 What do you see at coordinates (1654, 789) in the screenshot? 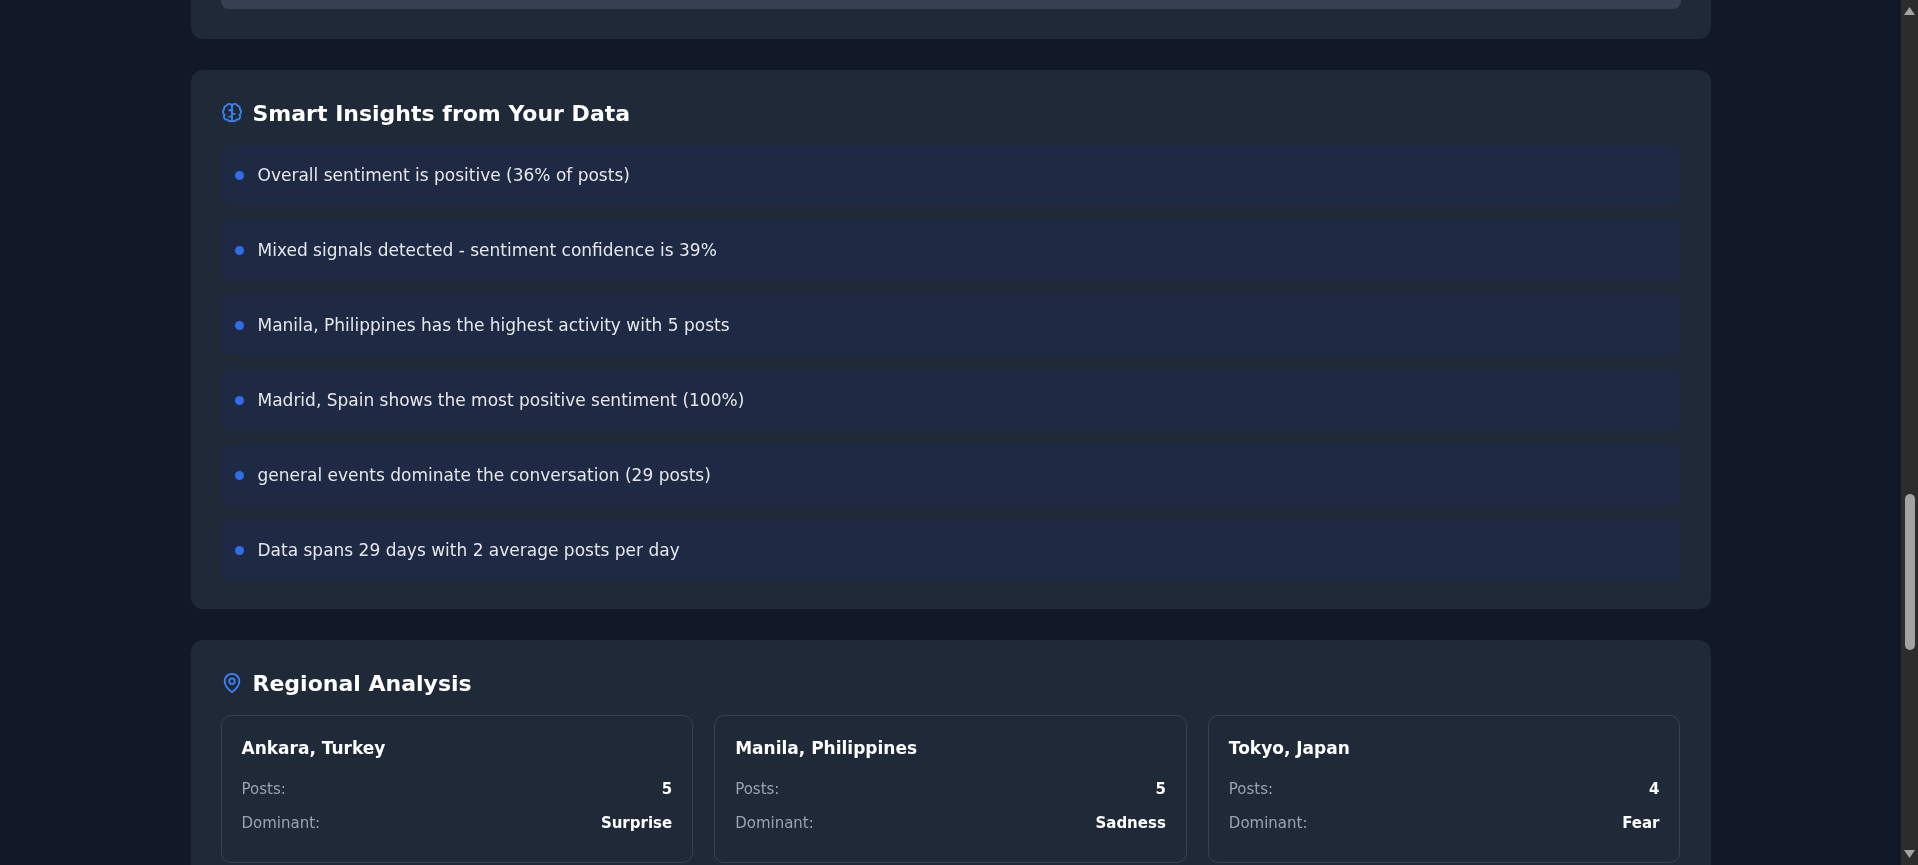
I see `stat-value: 4` at bounding box center [1654, 789].